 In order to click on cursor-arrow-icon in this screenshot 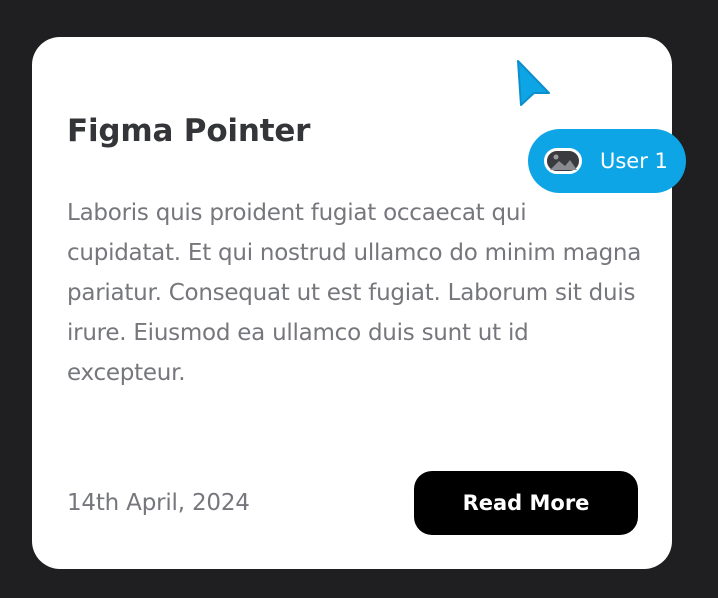, I will do `click(533, 83)`.